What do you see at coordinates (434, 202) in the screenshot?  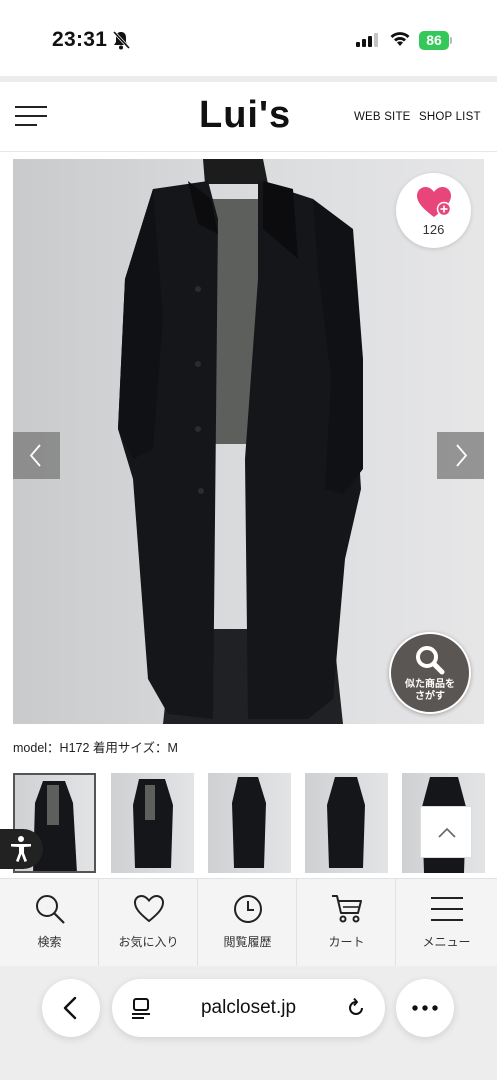 I see `heart-plus-icon` at bounding box center [434, 202].